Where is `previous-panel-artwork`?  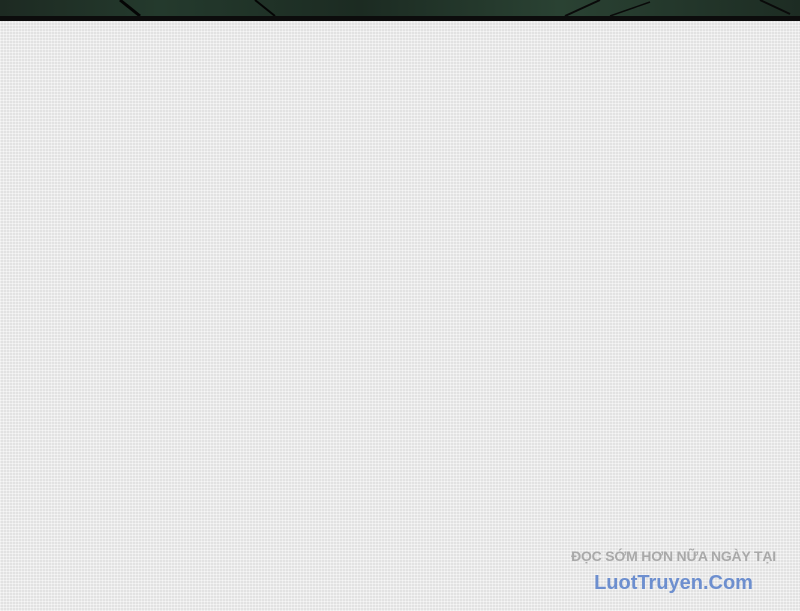
previous-panel-artwork is located at coordinates (400, 8).